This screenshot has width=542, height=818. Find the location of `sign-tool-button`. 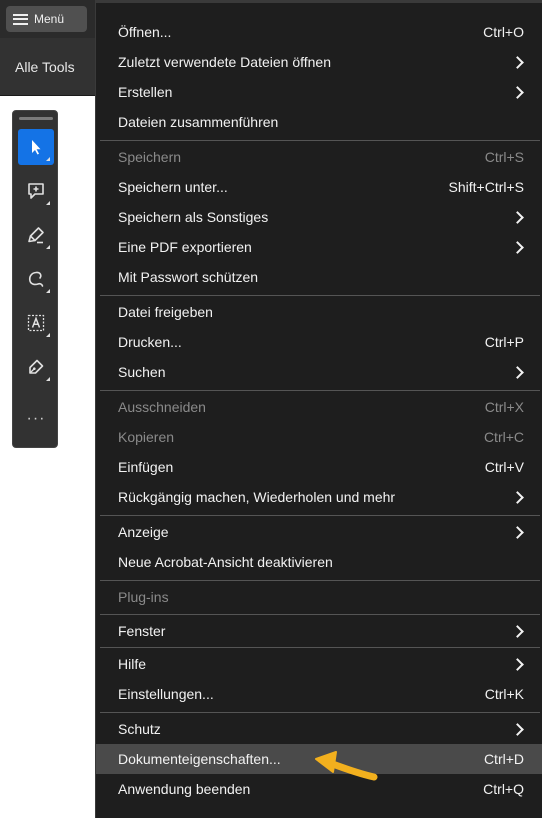

sign-tool-button is located at coordinates (36, 367).